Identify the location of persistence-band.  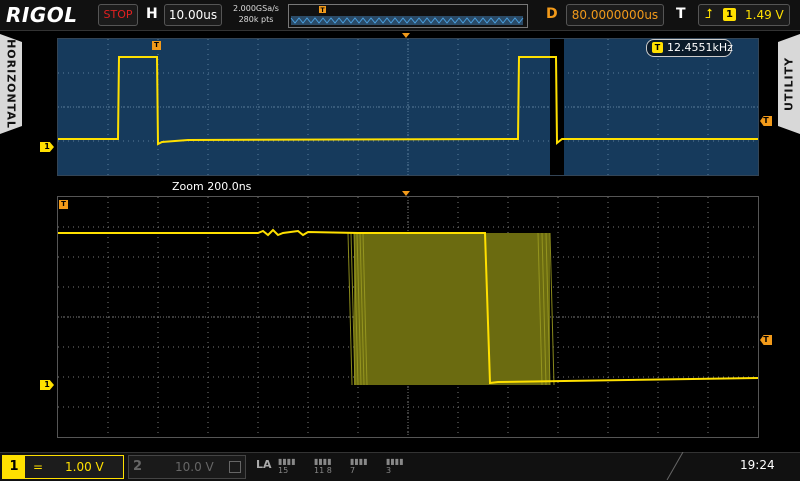
(452, 309).